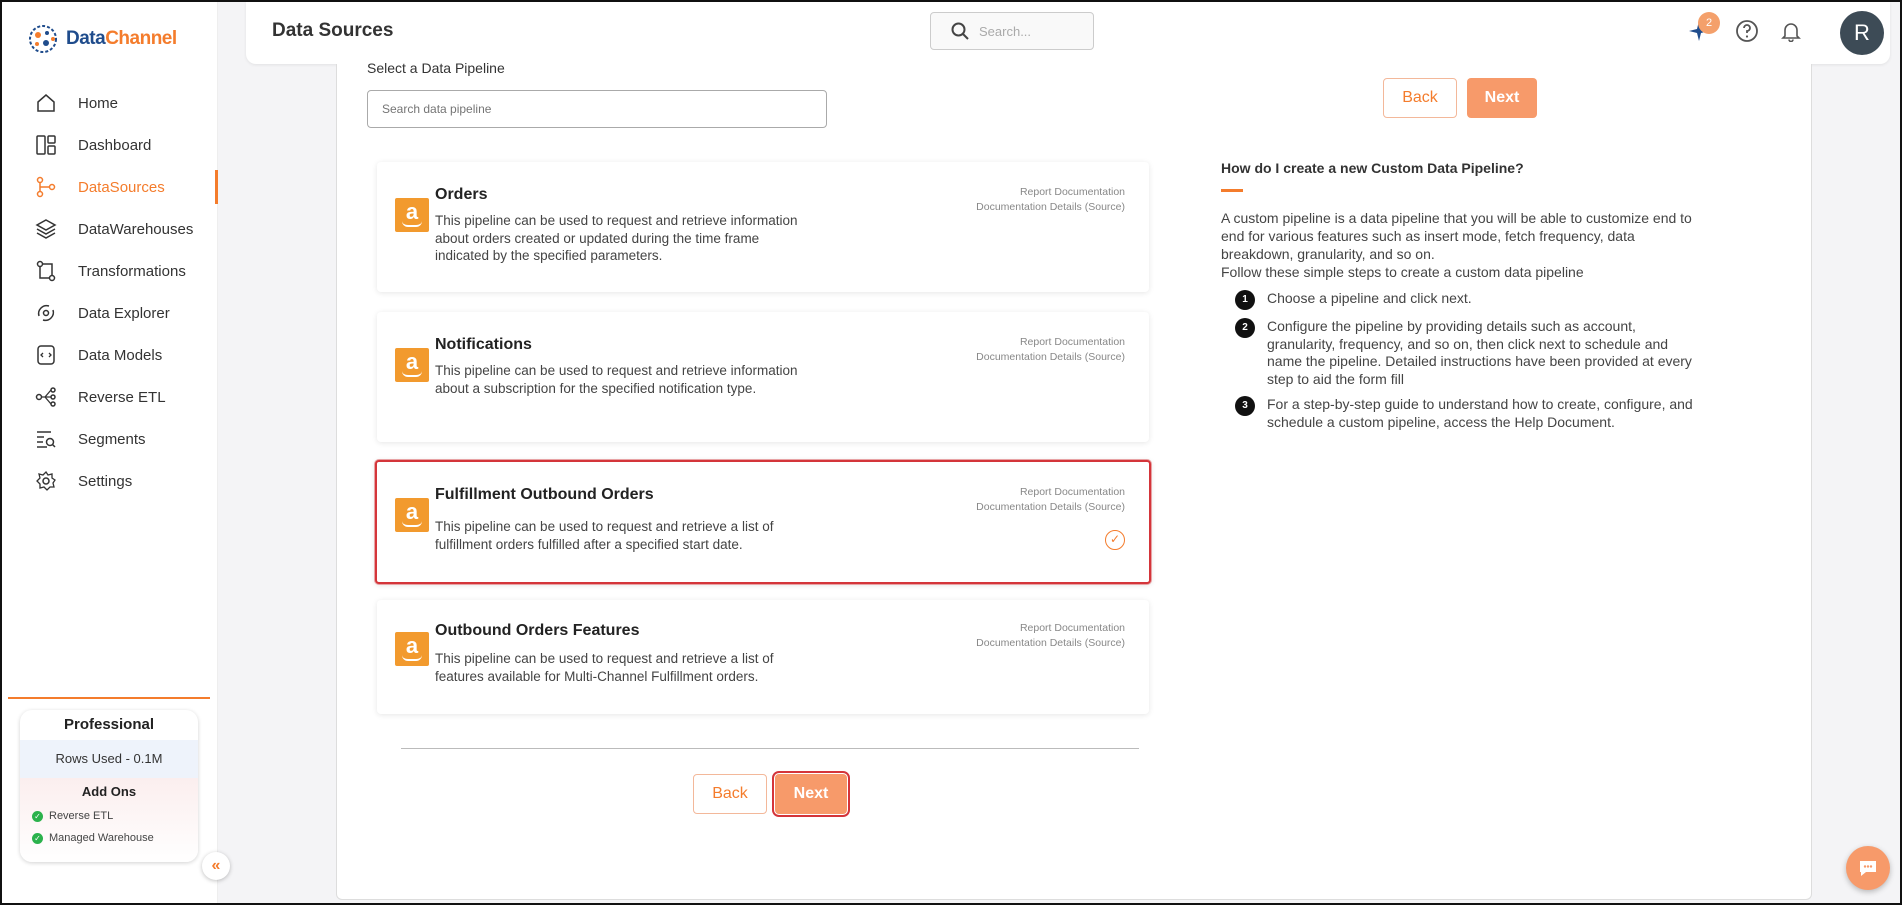 This screenshot has width=1902, height=905. I want to click on sidebar-item-settings: Settings, so click(110, 481).